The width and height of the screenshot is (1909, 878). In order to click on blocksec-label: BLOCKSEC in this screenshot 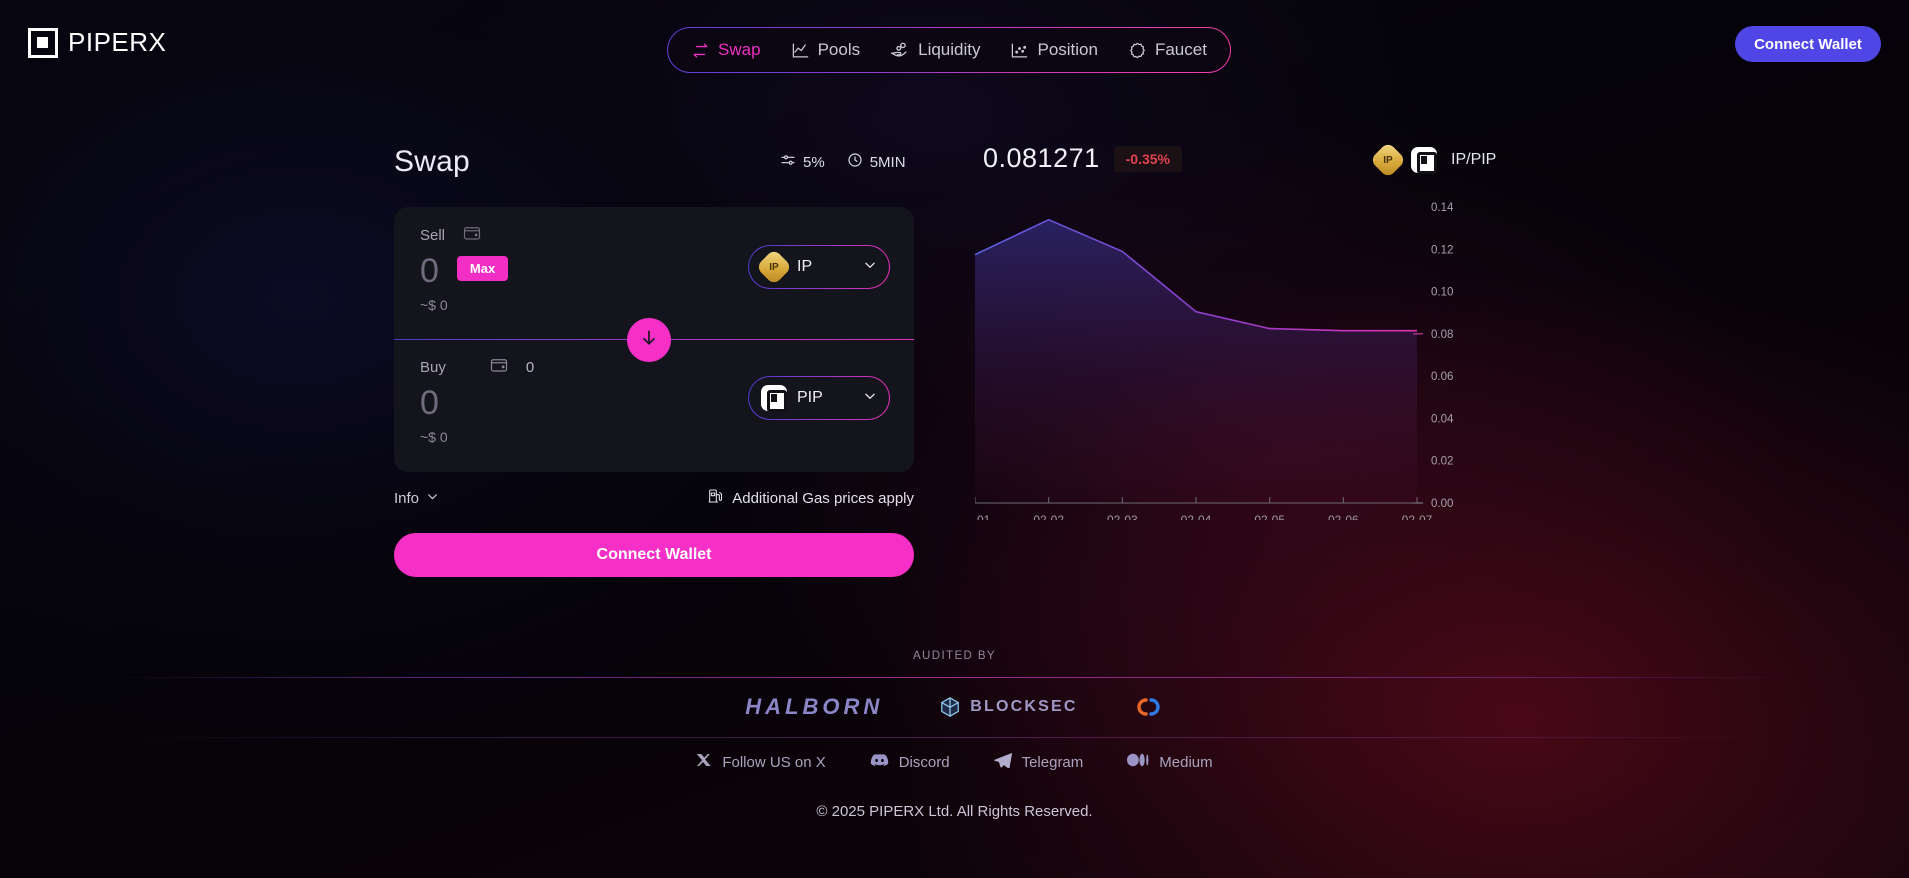, I will do `click(1024, 706)`.